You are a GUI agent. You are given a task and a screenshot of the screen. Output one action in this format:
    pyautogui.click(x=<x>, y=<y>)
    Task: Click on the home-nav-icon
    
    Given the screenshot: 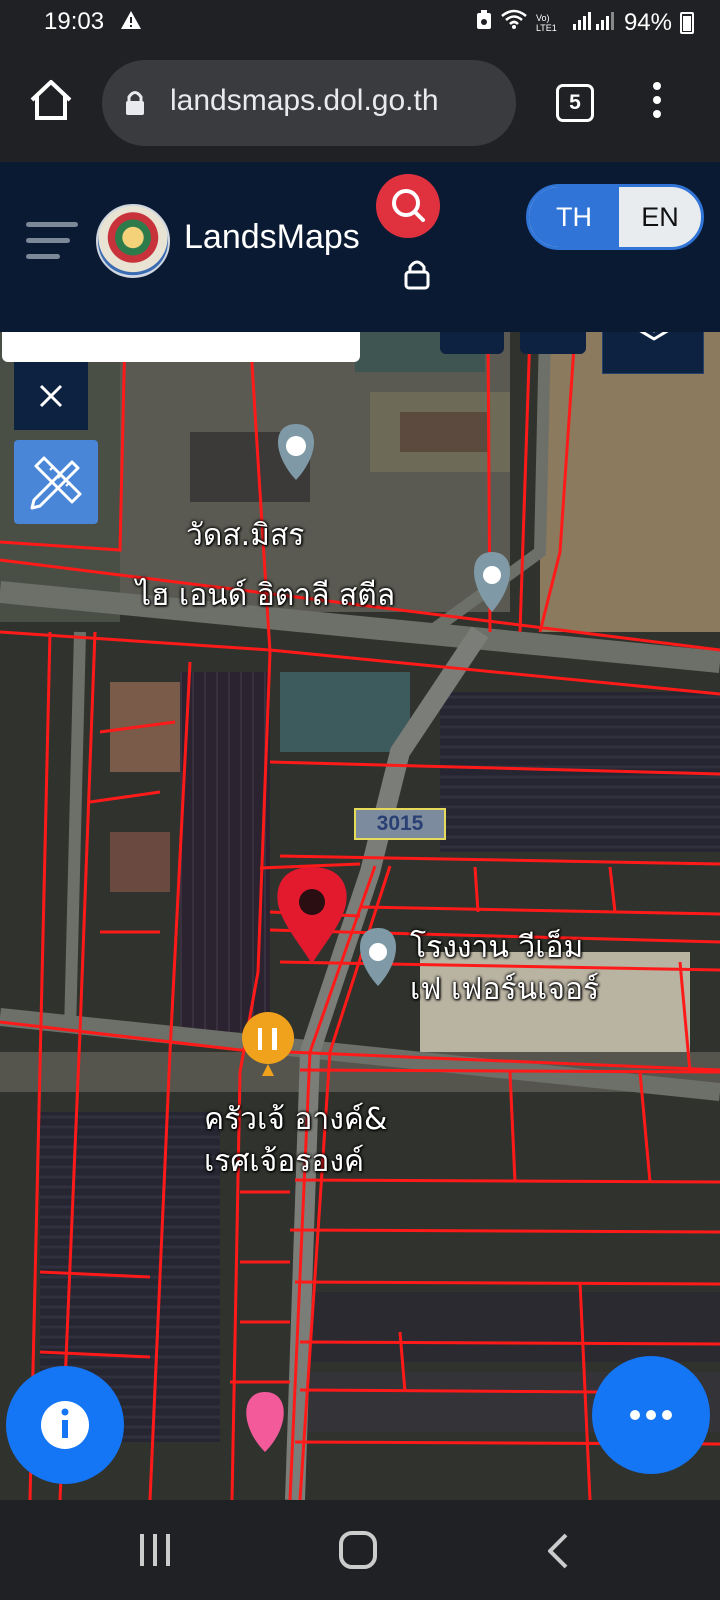 What is the action you would take?
    pyautogui.click(x=358, y=1550)
    